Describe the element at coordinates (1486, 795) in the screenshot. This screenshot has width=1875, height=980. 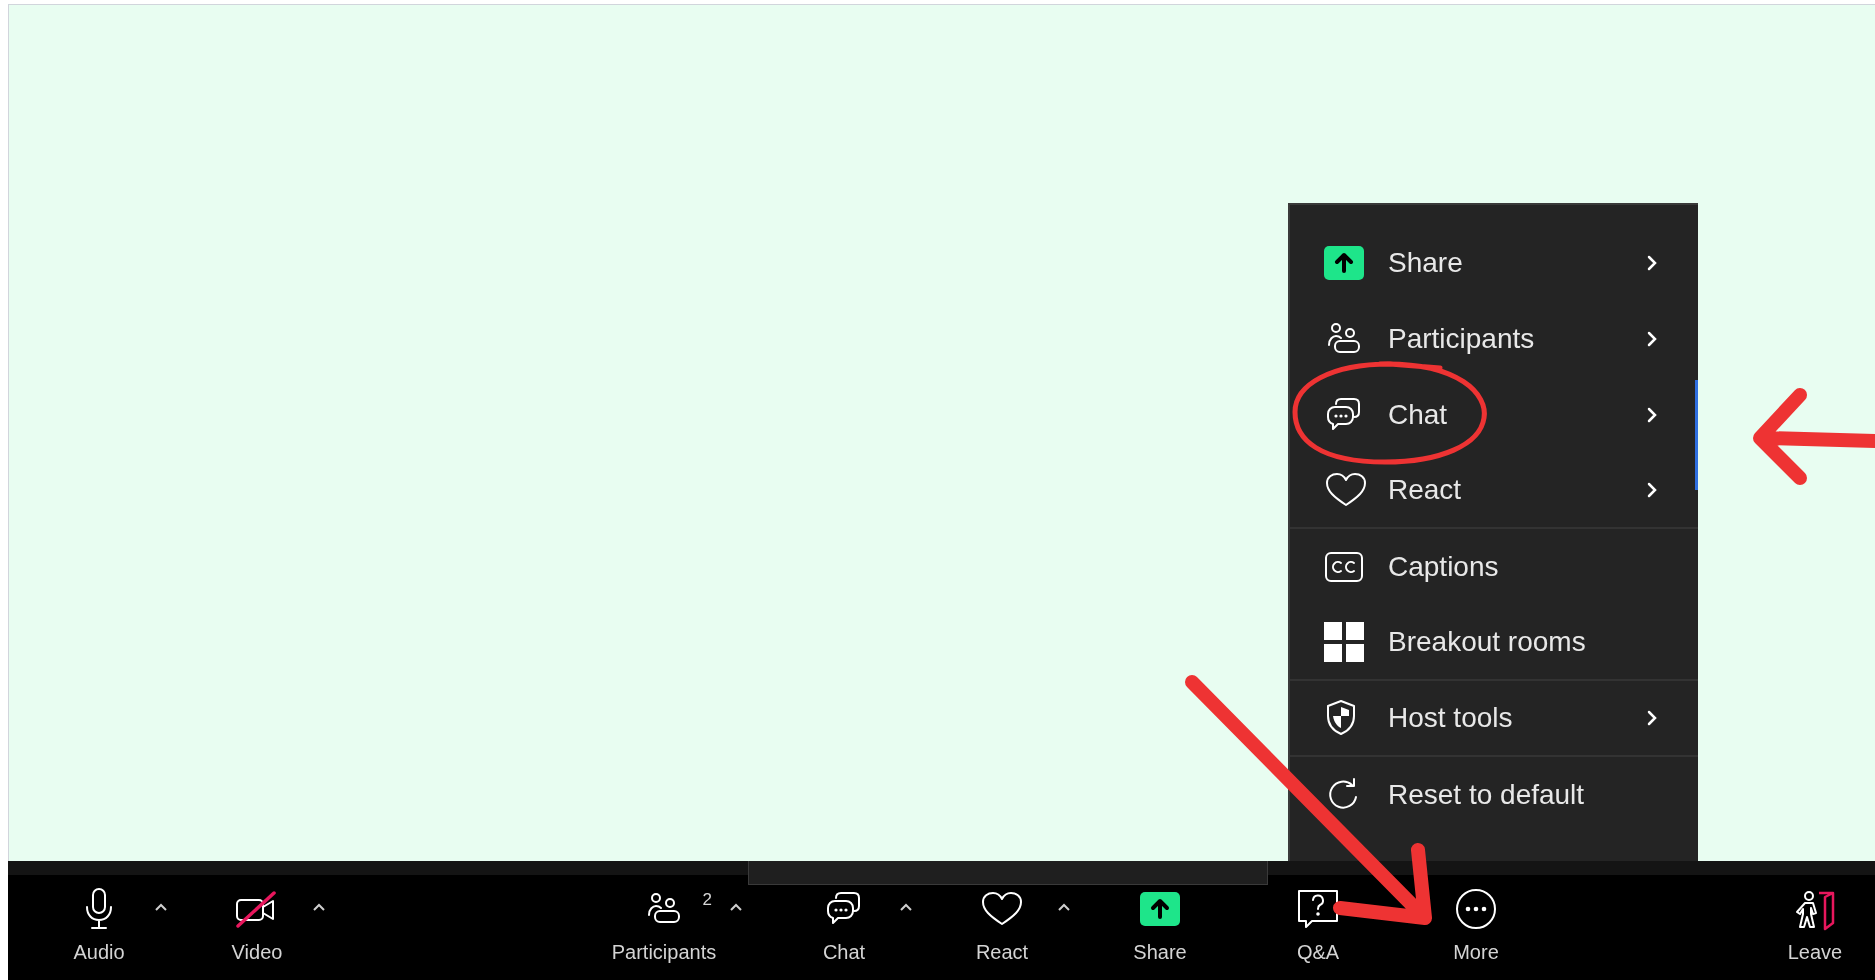
I see `menu-item-label: Reset to default` at that location.